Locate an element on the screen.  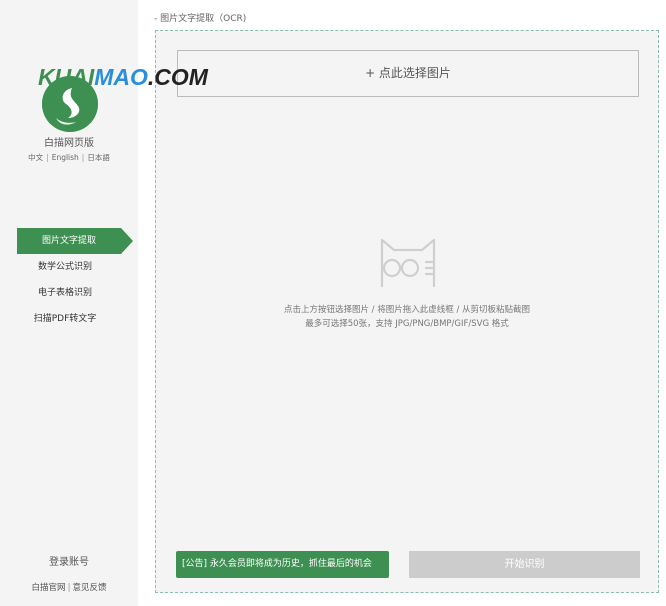
watermark-part-2: MAO is located at coordinates (121, 77).